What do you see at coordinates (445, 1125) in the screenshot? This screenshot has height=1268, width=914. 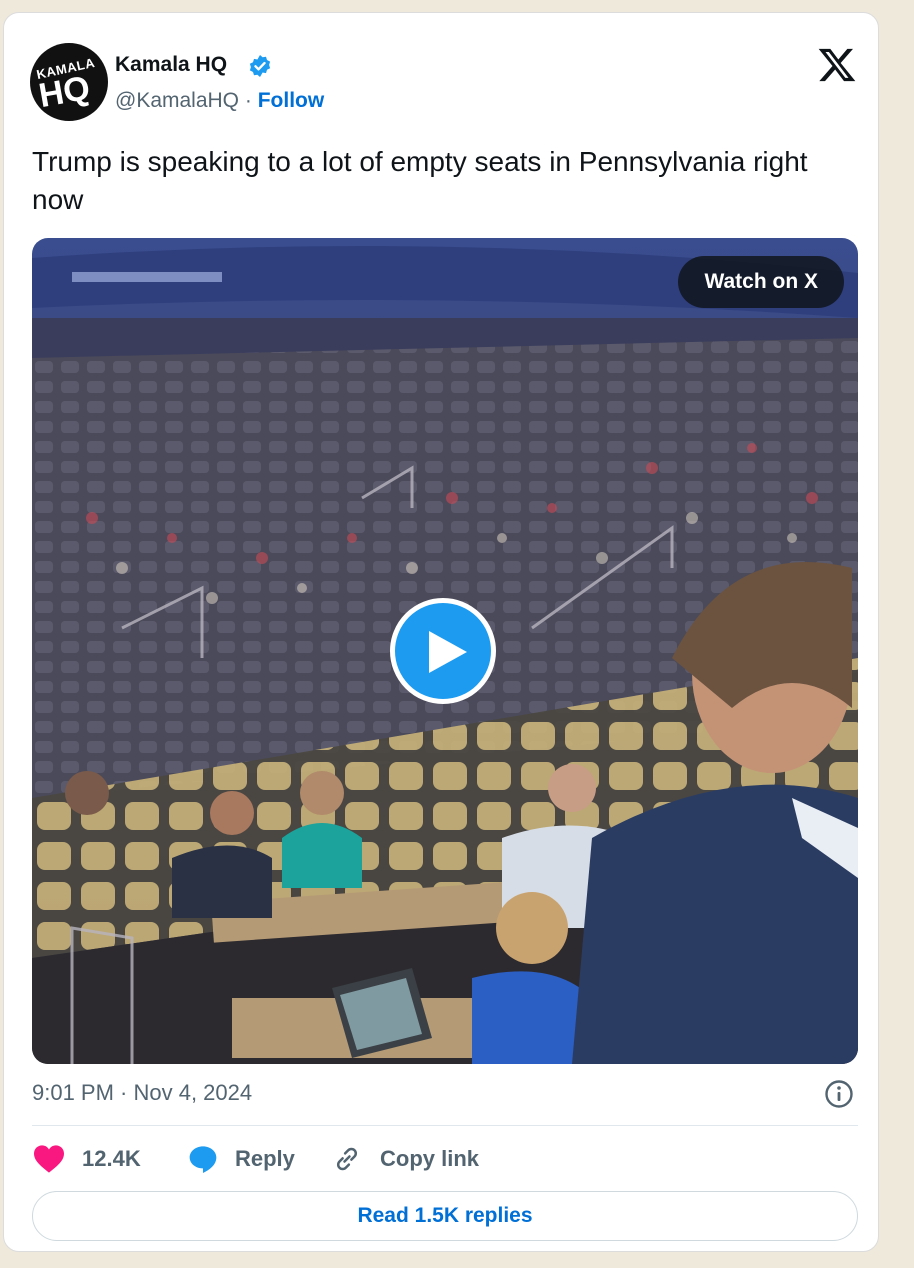 I see `divider` at bounding box center [445, 1125].